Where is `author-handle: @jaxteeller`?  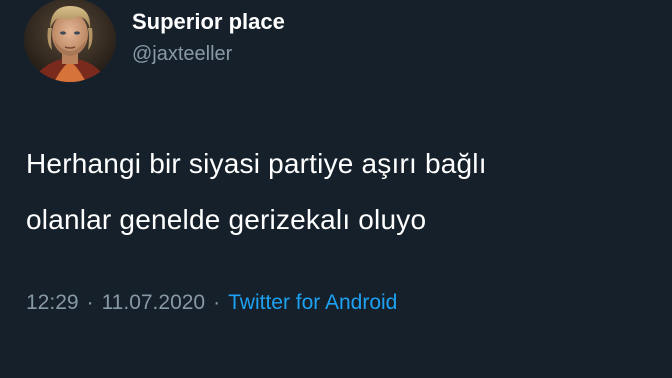 author-handle: @jaxteeller is located at coordinates (208, 54).